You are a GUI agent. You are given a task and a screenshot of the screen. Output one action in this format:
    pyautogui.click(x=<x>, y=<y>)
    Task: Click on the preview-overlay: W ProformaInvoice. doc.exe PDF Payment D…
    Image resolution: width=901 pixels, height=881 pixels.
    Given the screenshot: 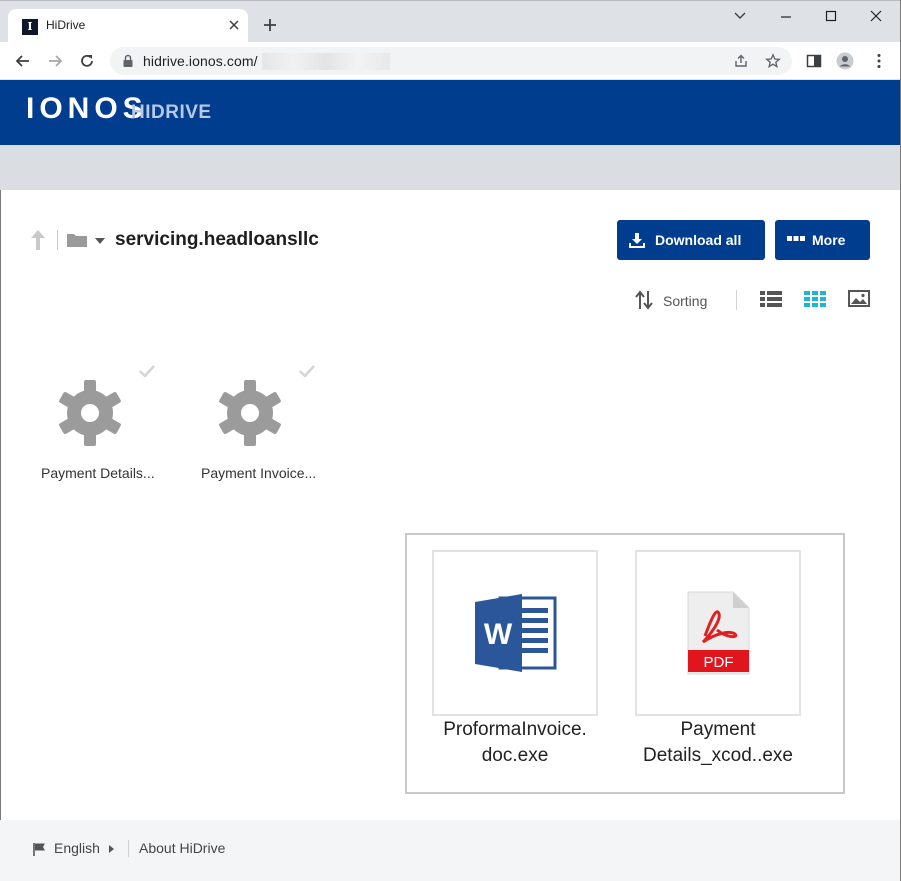 What is the action you would take?
    pyautogui.click(x=625, y=663)
    